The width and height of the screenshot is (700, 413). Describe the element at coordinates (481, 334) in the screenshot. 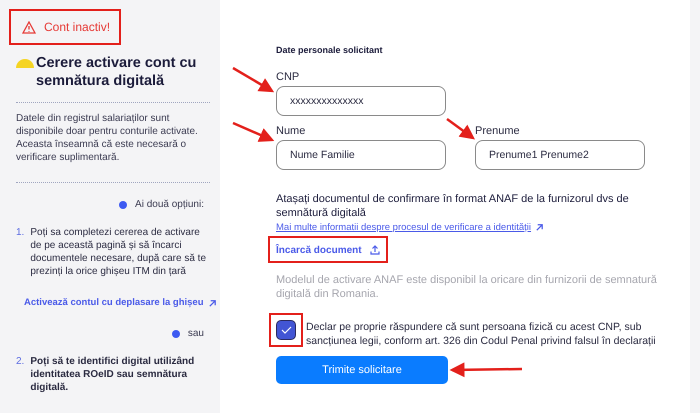

I see `declaration-text: Declar pe proprie răspundere că sunt persoana fizică cu acest CNP, sub sancțiunea legii, conform art. 326 din Codul Penal privind falsul în declarații` at that location.